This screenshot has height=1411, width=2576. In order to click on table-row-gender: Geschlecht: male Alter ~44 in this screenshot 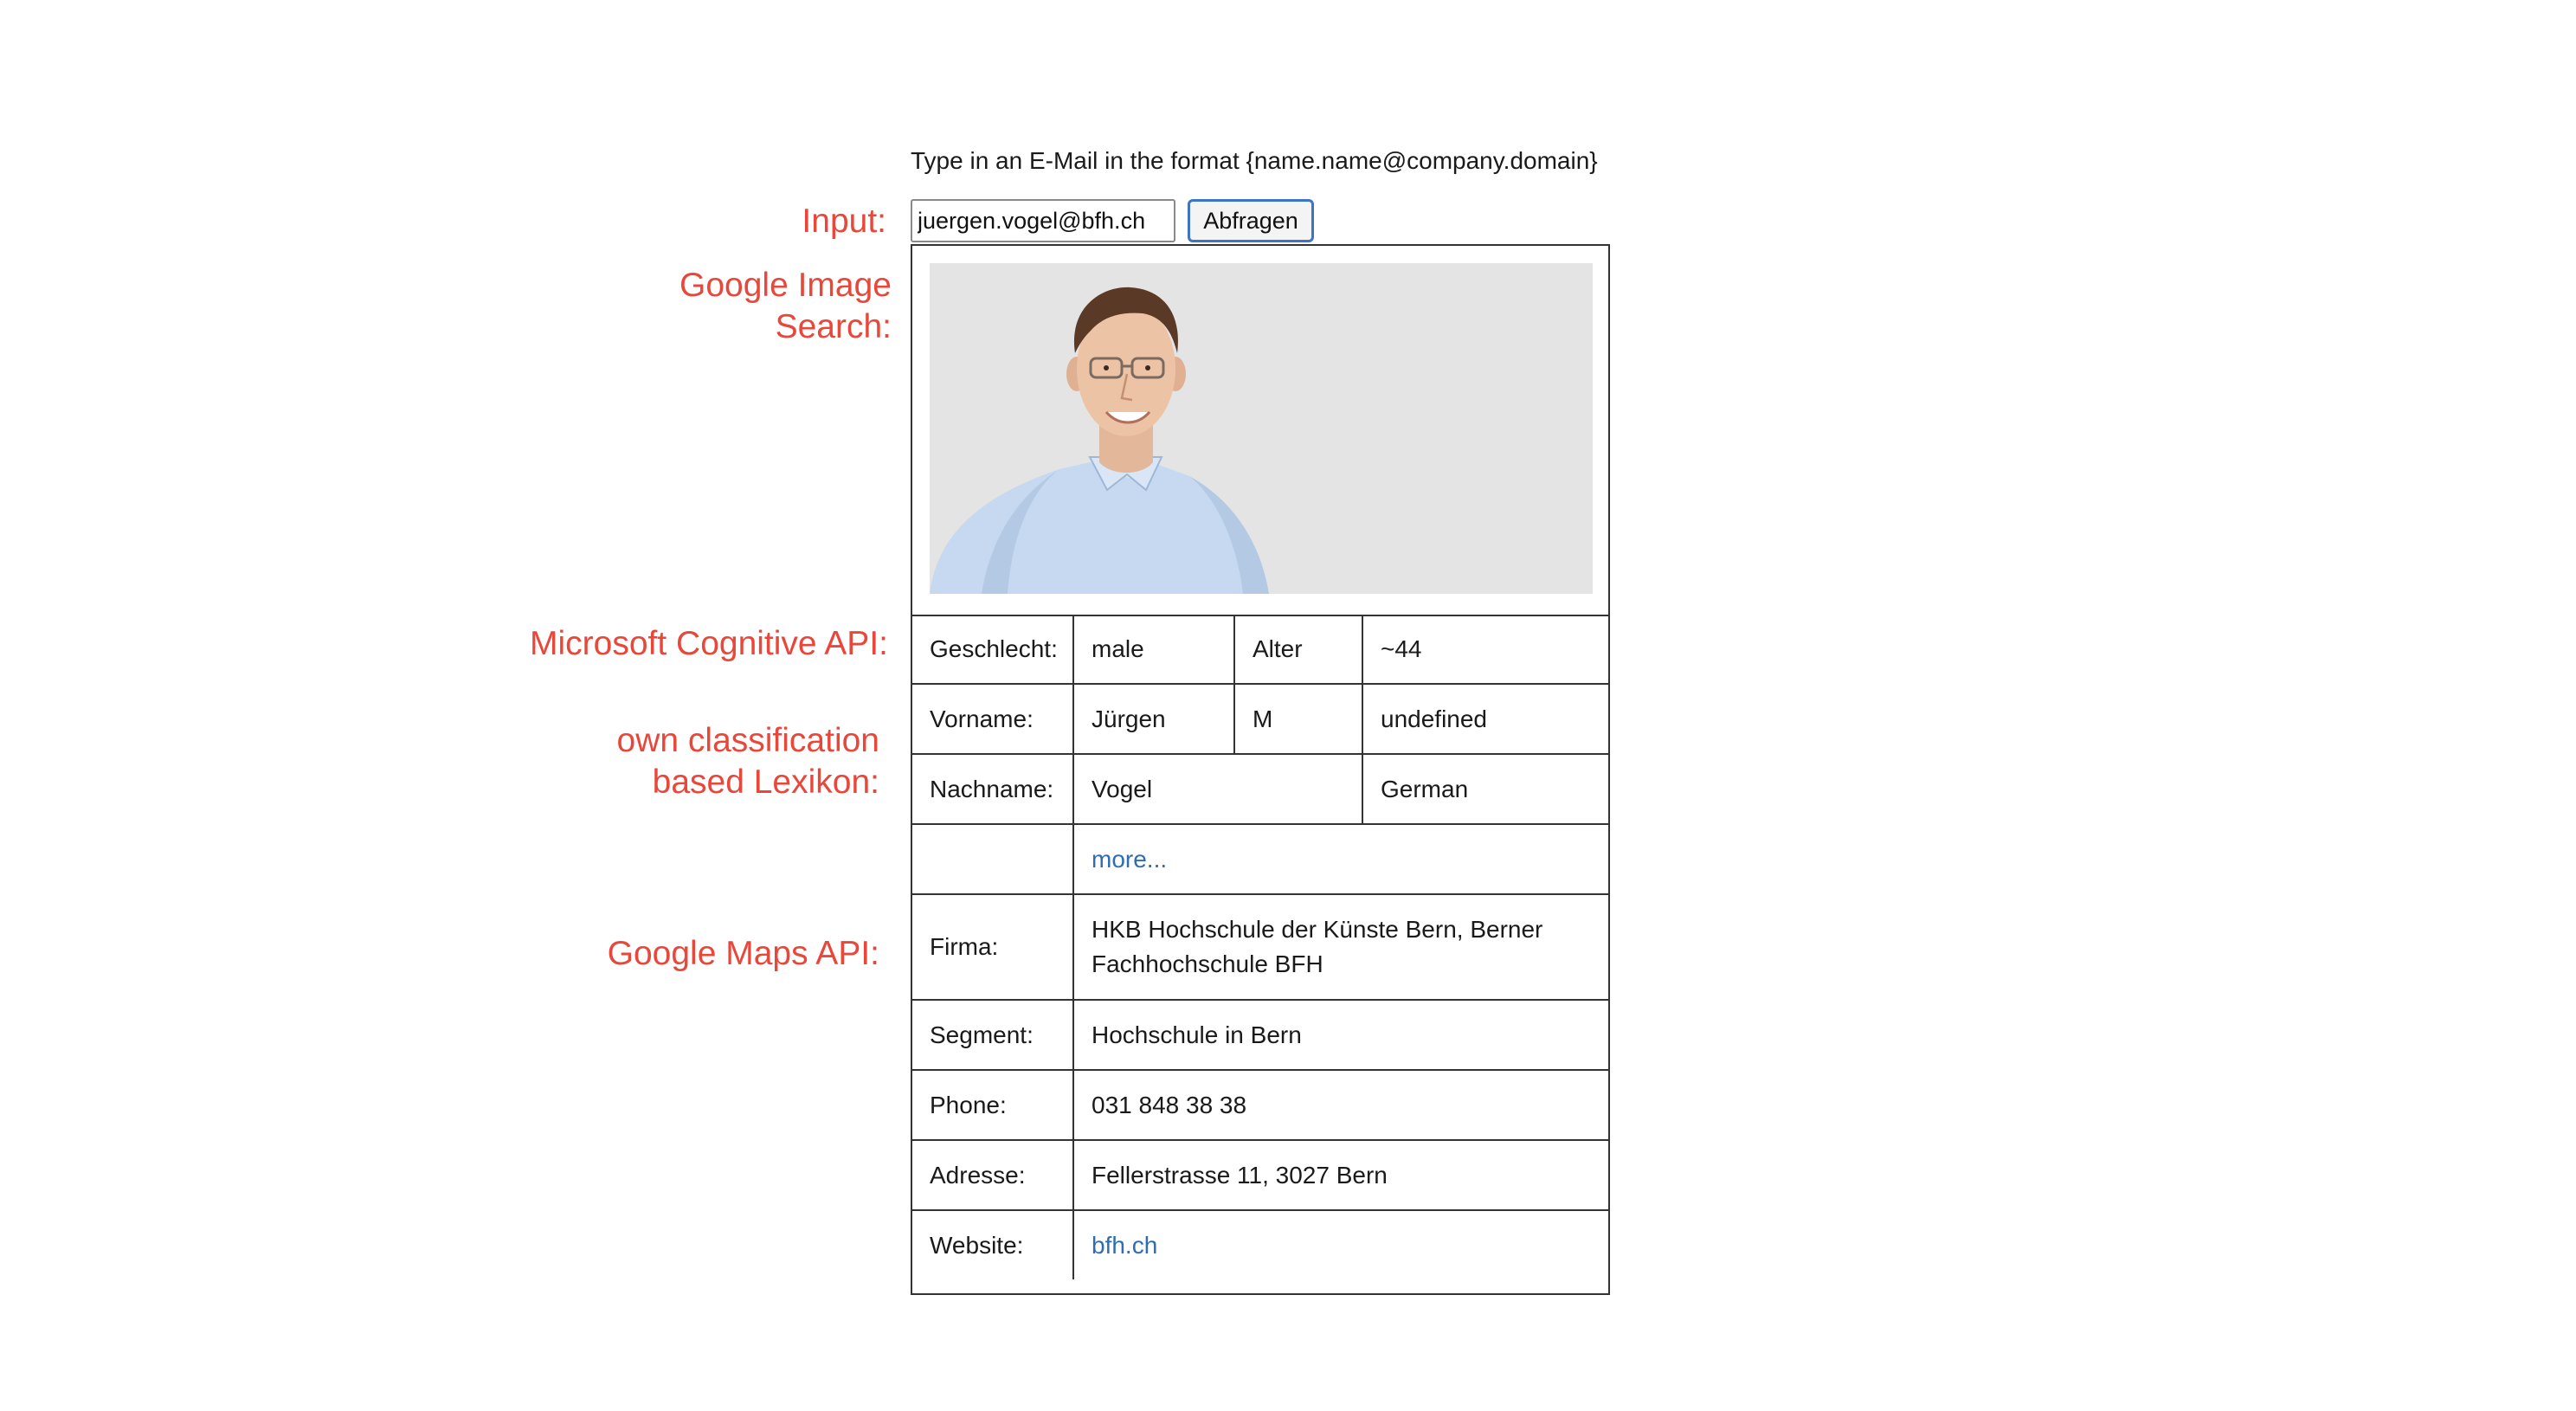, I will do `click(1260, 650)`.